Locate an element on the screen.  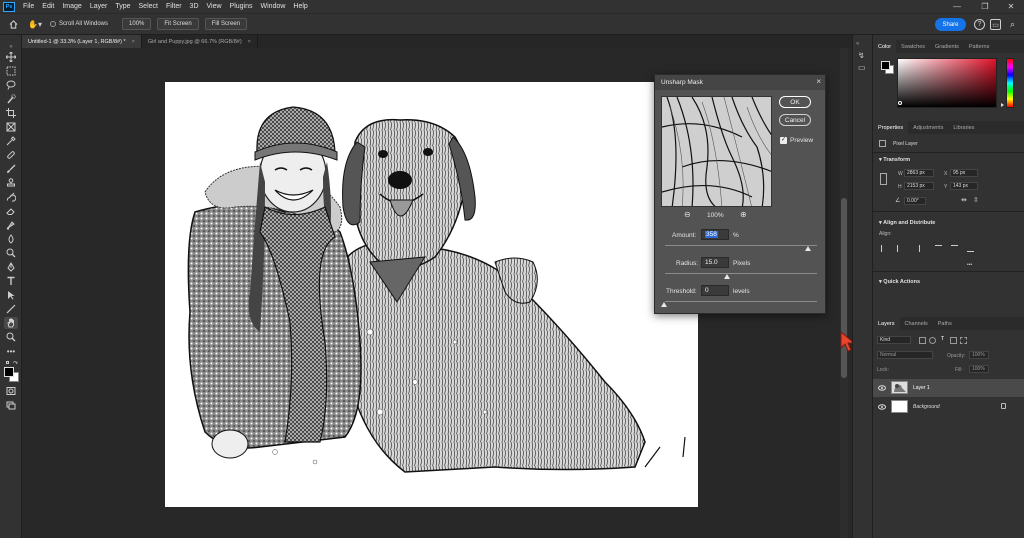
amount-slider-track is located at coordinates (741, 245).